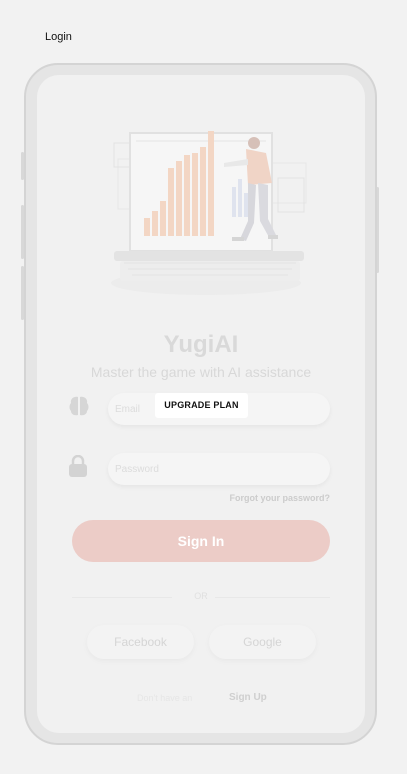 Image resolution: width=407 pixels, height=774 pixels. Describe the element at coordinates (140, 642) in the screenshot. I see `facebook-login-button: Facebook` at that location.